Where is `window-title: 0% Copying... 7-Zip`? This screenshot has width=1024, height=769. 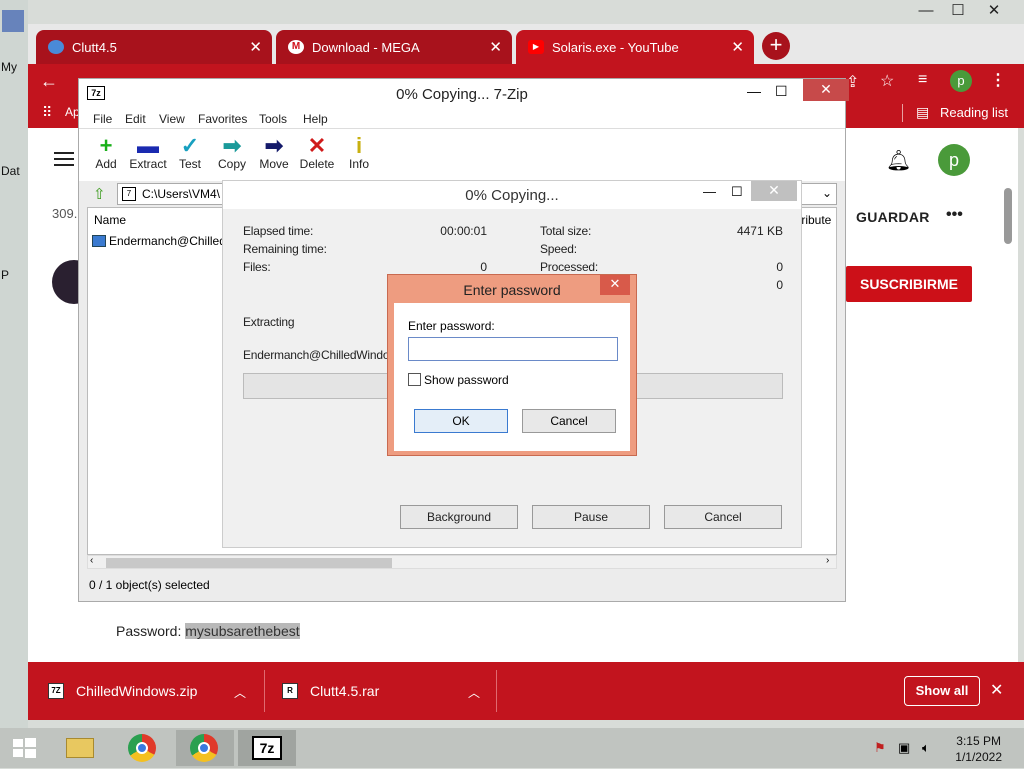
window-title: 0% Copying... 7-Zip is located at coordinates (462, 94).